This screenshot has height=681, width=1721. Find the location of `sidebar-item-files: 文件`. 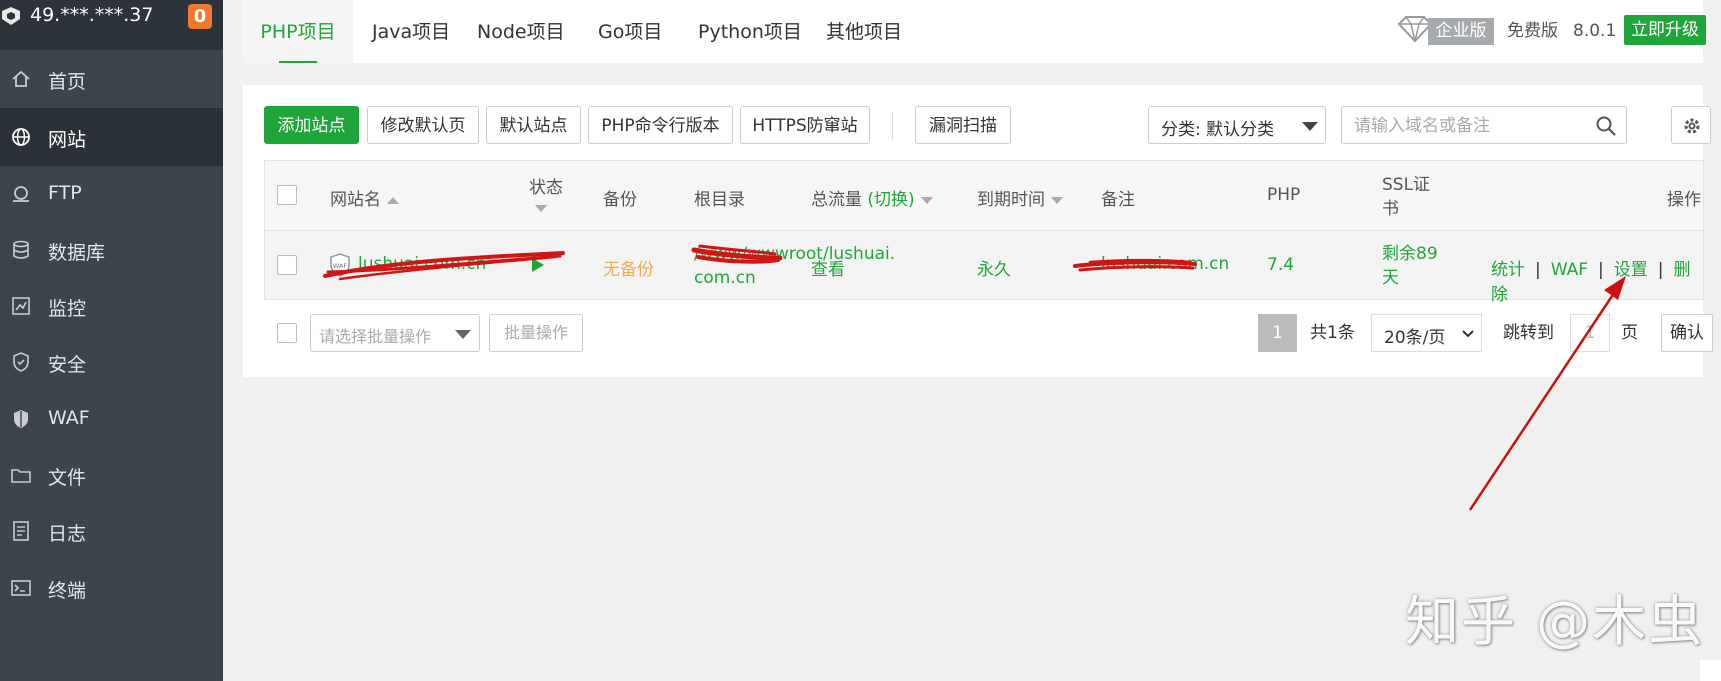

sidebar-item-files: 文件 is located at coordinates (111, 475).